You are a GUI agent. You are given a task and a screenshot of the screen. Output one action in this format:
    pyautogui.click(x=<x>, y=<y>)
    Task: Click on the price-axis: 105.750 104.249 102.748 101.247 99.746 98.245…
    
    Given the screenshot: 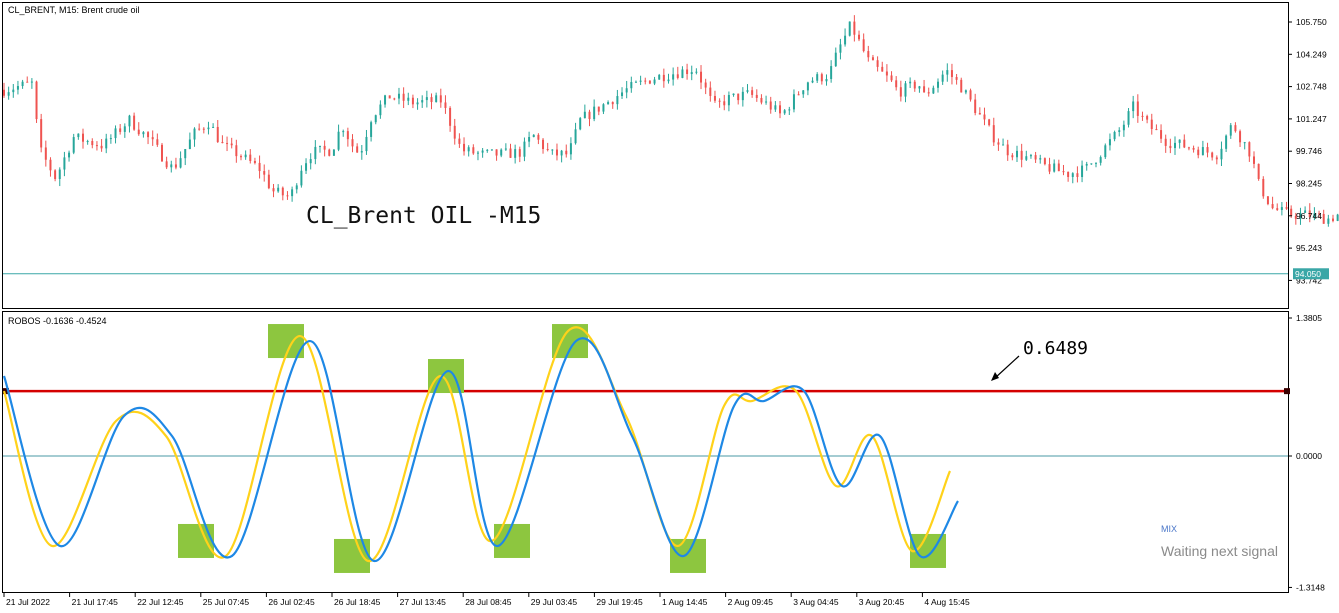 What is the action you would take?
    pyautogui.click(x=1307, y=151)
    